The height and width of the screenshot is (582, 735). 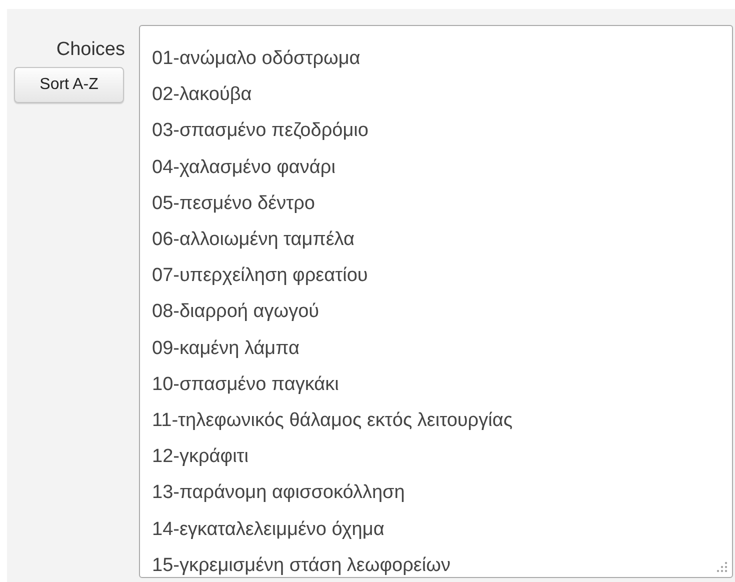 I want to click on choice-line: 05-πεσμένο δέντρο, so click(x=233, y=204).